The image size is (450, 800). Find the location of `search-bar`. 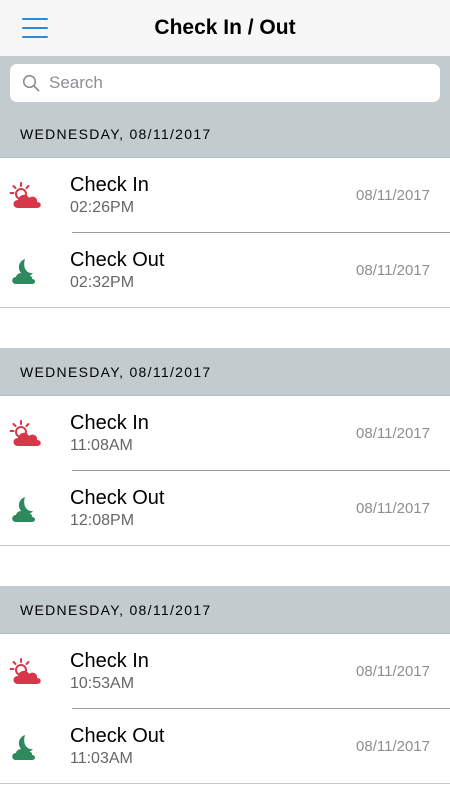

search-bar is located at coordinates (225, 83).